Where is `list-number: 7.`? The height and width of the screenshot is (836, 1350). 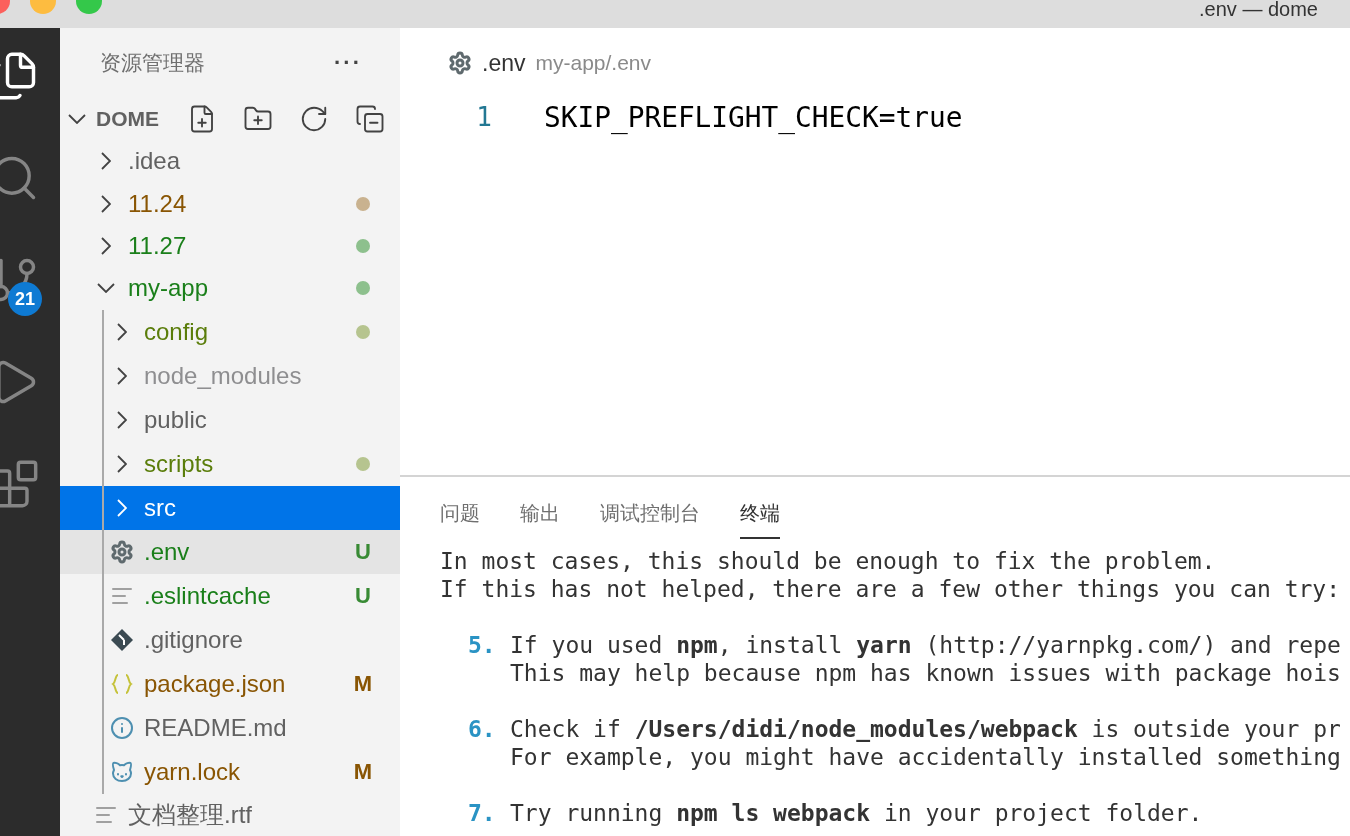 list-number: 7. is located at coordinates (482, 813).